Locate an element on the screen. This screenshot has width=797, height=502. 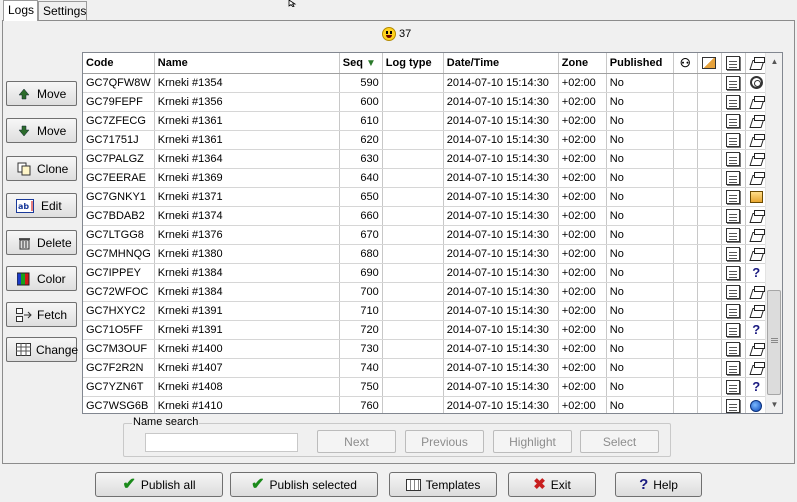
cell-code: GC7F2R2N is located at coordinates (119, 368).